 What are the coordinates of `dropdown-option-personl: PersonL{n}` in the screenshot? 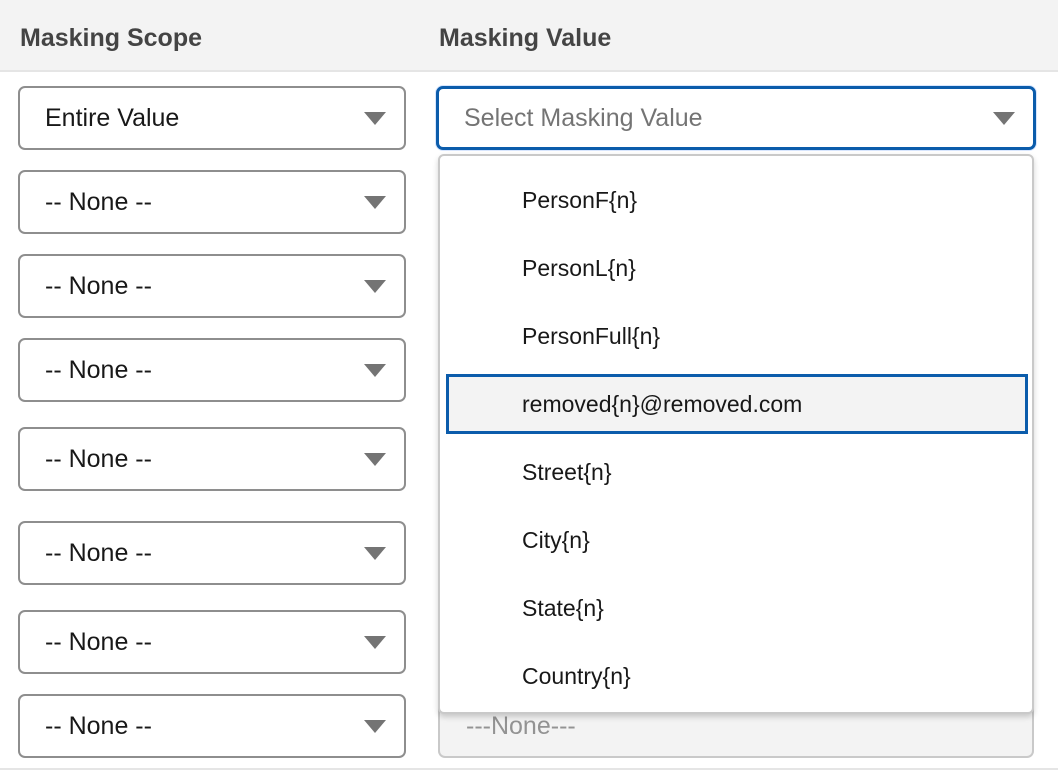 It's located at (737, 268).